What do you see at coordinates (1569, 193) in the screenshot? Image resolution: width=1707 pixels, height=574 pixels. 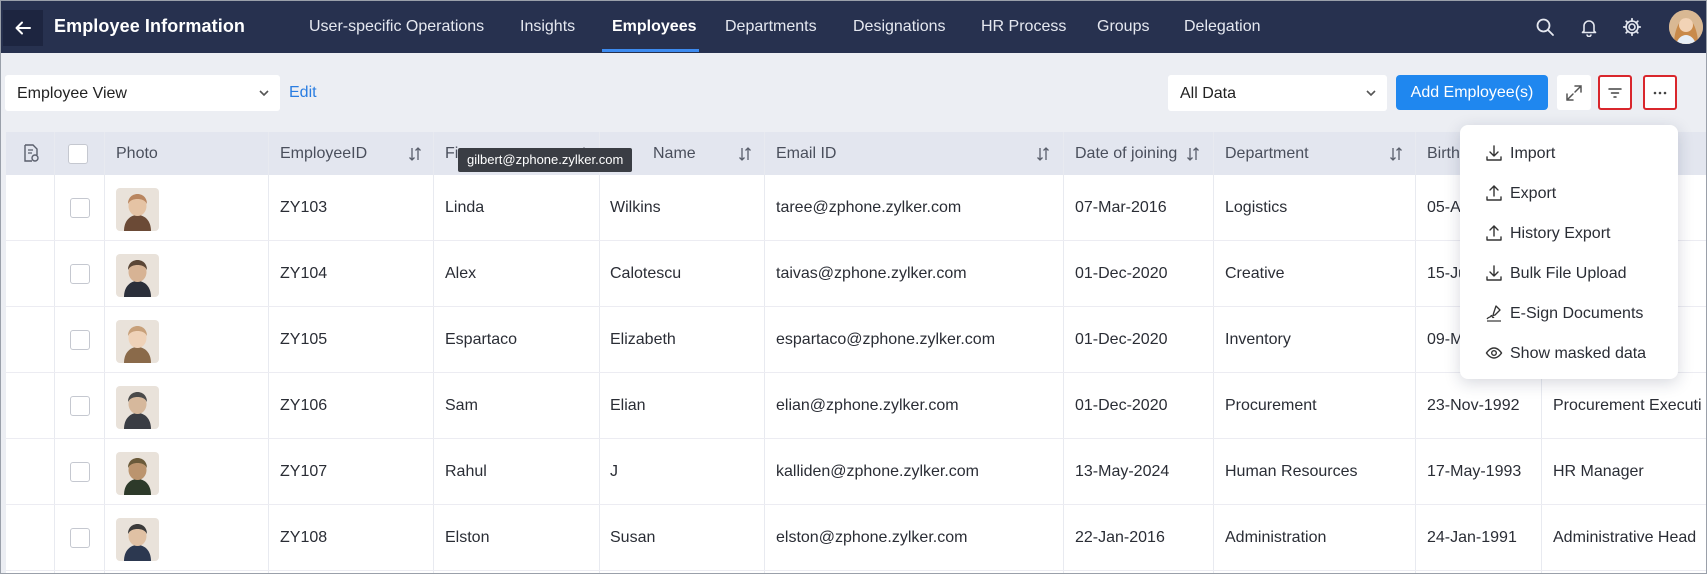 I see `menu-item-export: Export` at bounding box center [1569, 193].